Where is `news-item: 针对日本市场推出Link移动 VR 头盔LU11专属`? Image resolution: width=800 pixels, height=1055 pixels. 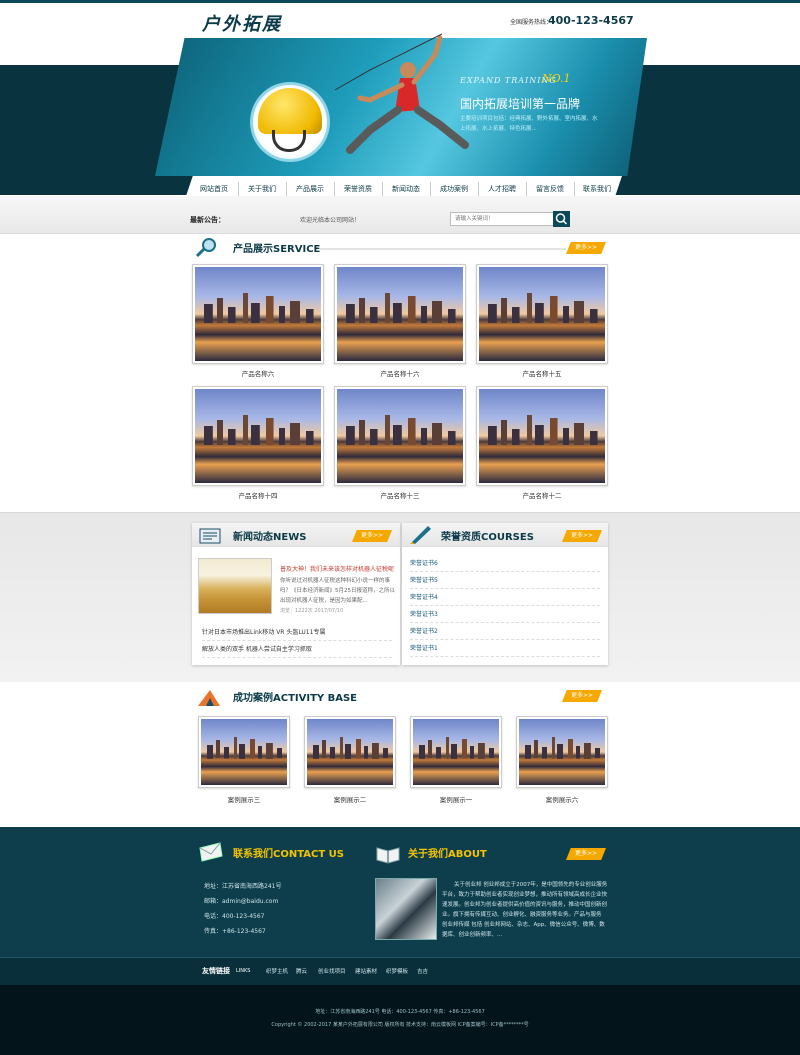 news-item: 针对日本市场推出Link移动 VR 头盔LU11专属 is located at coordinates (297, 634).